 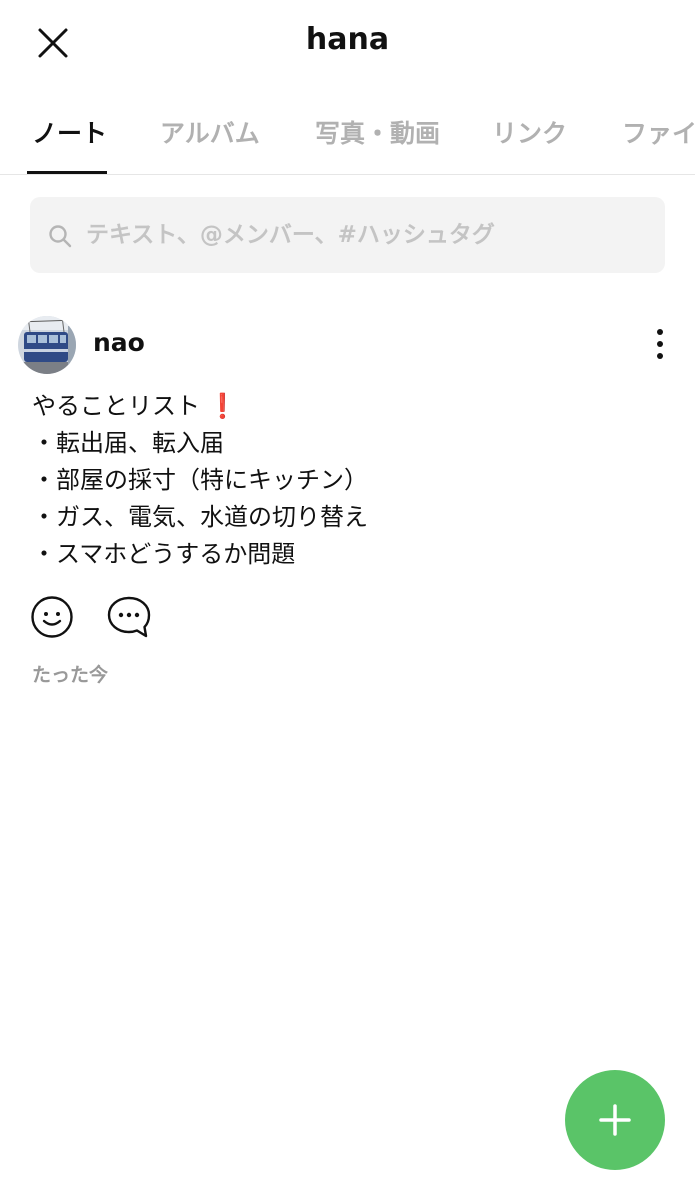 What do you see at coordinates (200, 480) in the screenshot?
I see `post-line: ・部屋の採寸（特にキッチン）` at bounding box center [200, 480].